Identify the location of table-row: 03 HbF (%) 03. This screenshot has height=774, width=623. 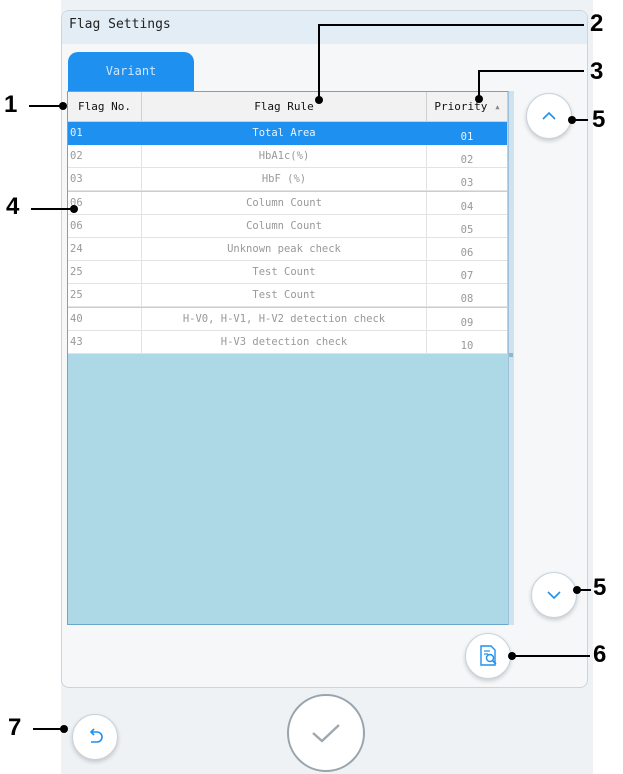
(287, 180).